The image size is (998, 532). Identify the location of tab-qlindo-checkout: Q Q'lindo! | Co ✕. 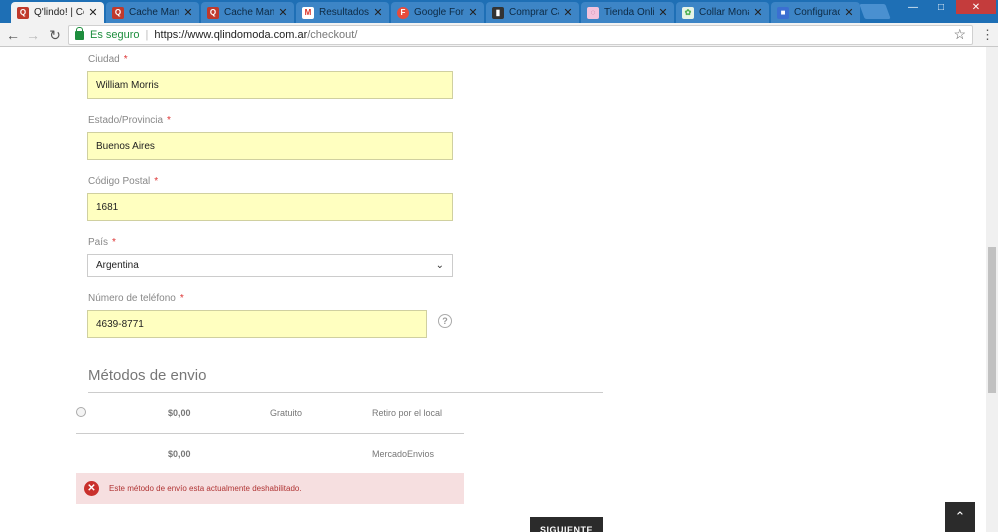
(57, 12).